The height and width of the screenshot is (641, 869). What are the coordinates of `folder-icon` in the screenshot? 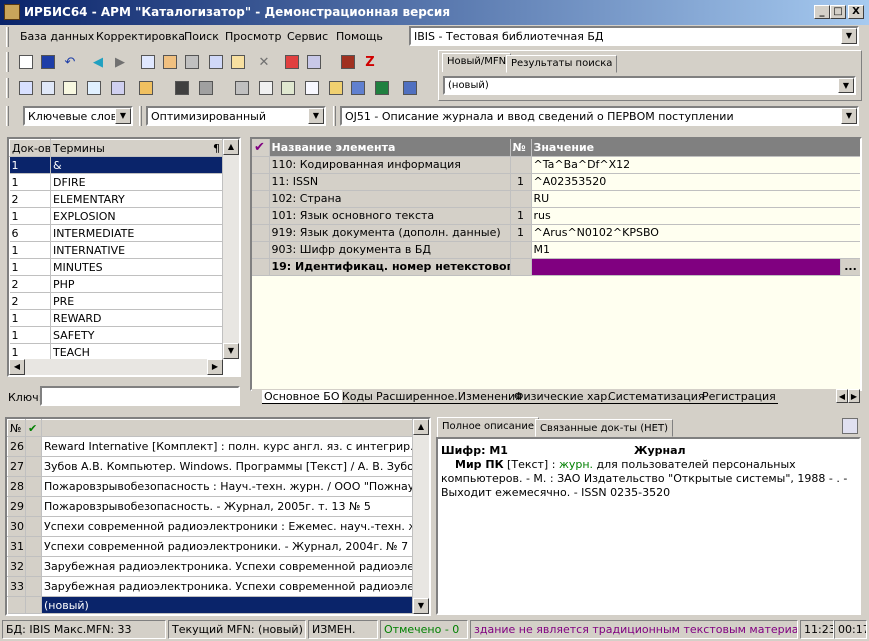 It's located at (206, 88).